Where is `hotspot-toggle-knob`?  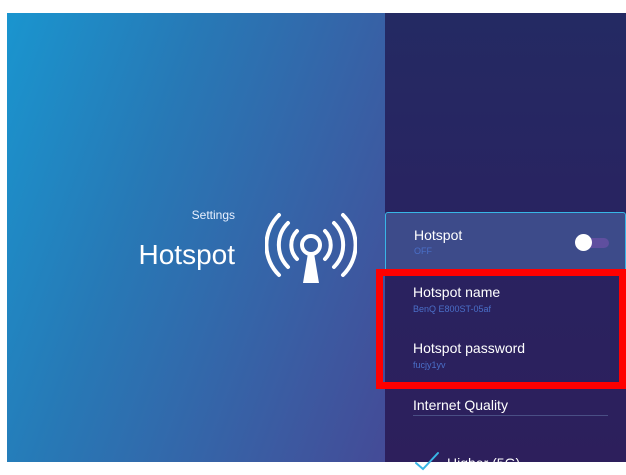 hotspot-toggle-knob is located at coordinates (583, 242).